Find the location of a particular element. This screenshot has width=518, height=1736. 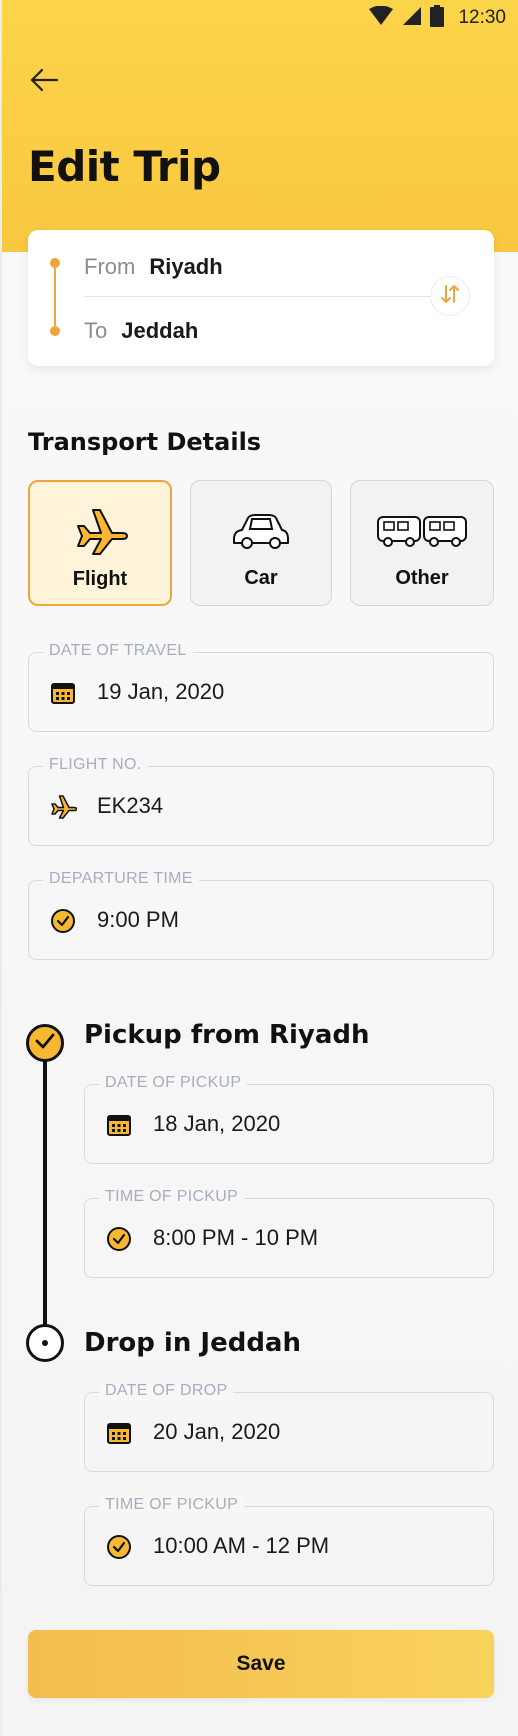

mode-flight: Flight is located at coordinates (100, 543).